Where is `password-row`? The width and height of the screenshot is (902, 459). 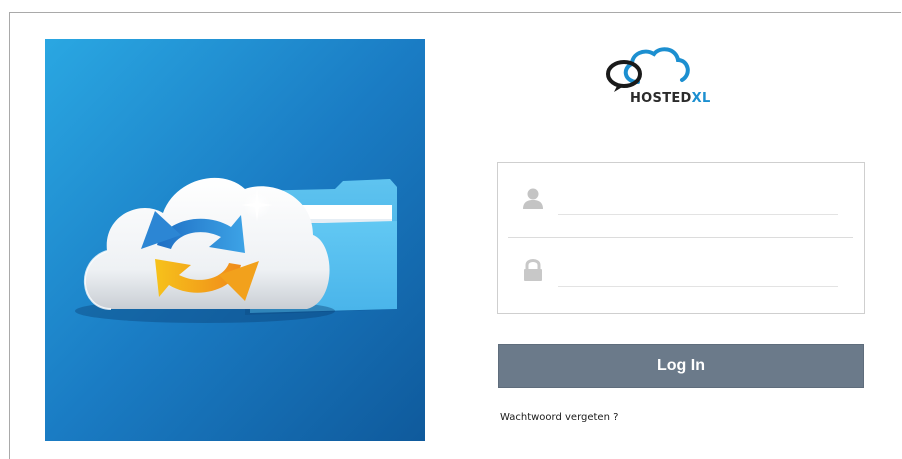 password-row is located at coordinates (681, 277).